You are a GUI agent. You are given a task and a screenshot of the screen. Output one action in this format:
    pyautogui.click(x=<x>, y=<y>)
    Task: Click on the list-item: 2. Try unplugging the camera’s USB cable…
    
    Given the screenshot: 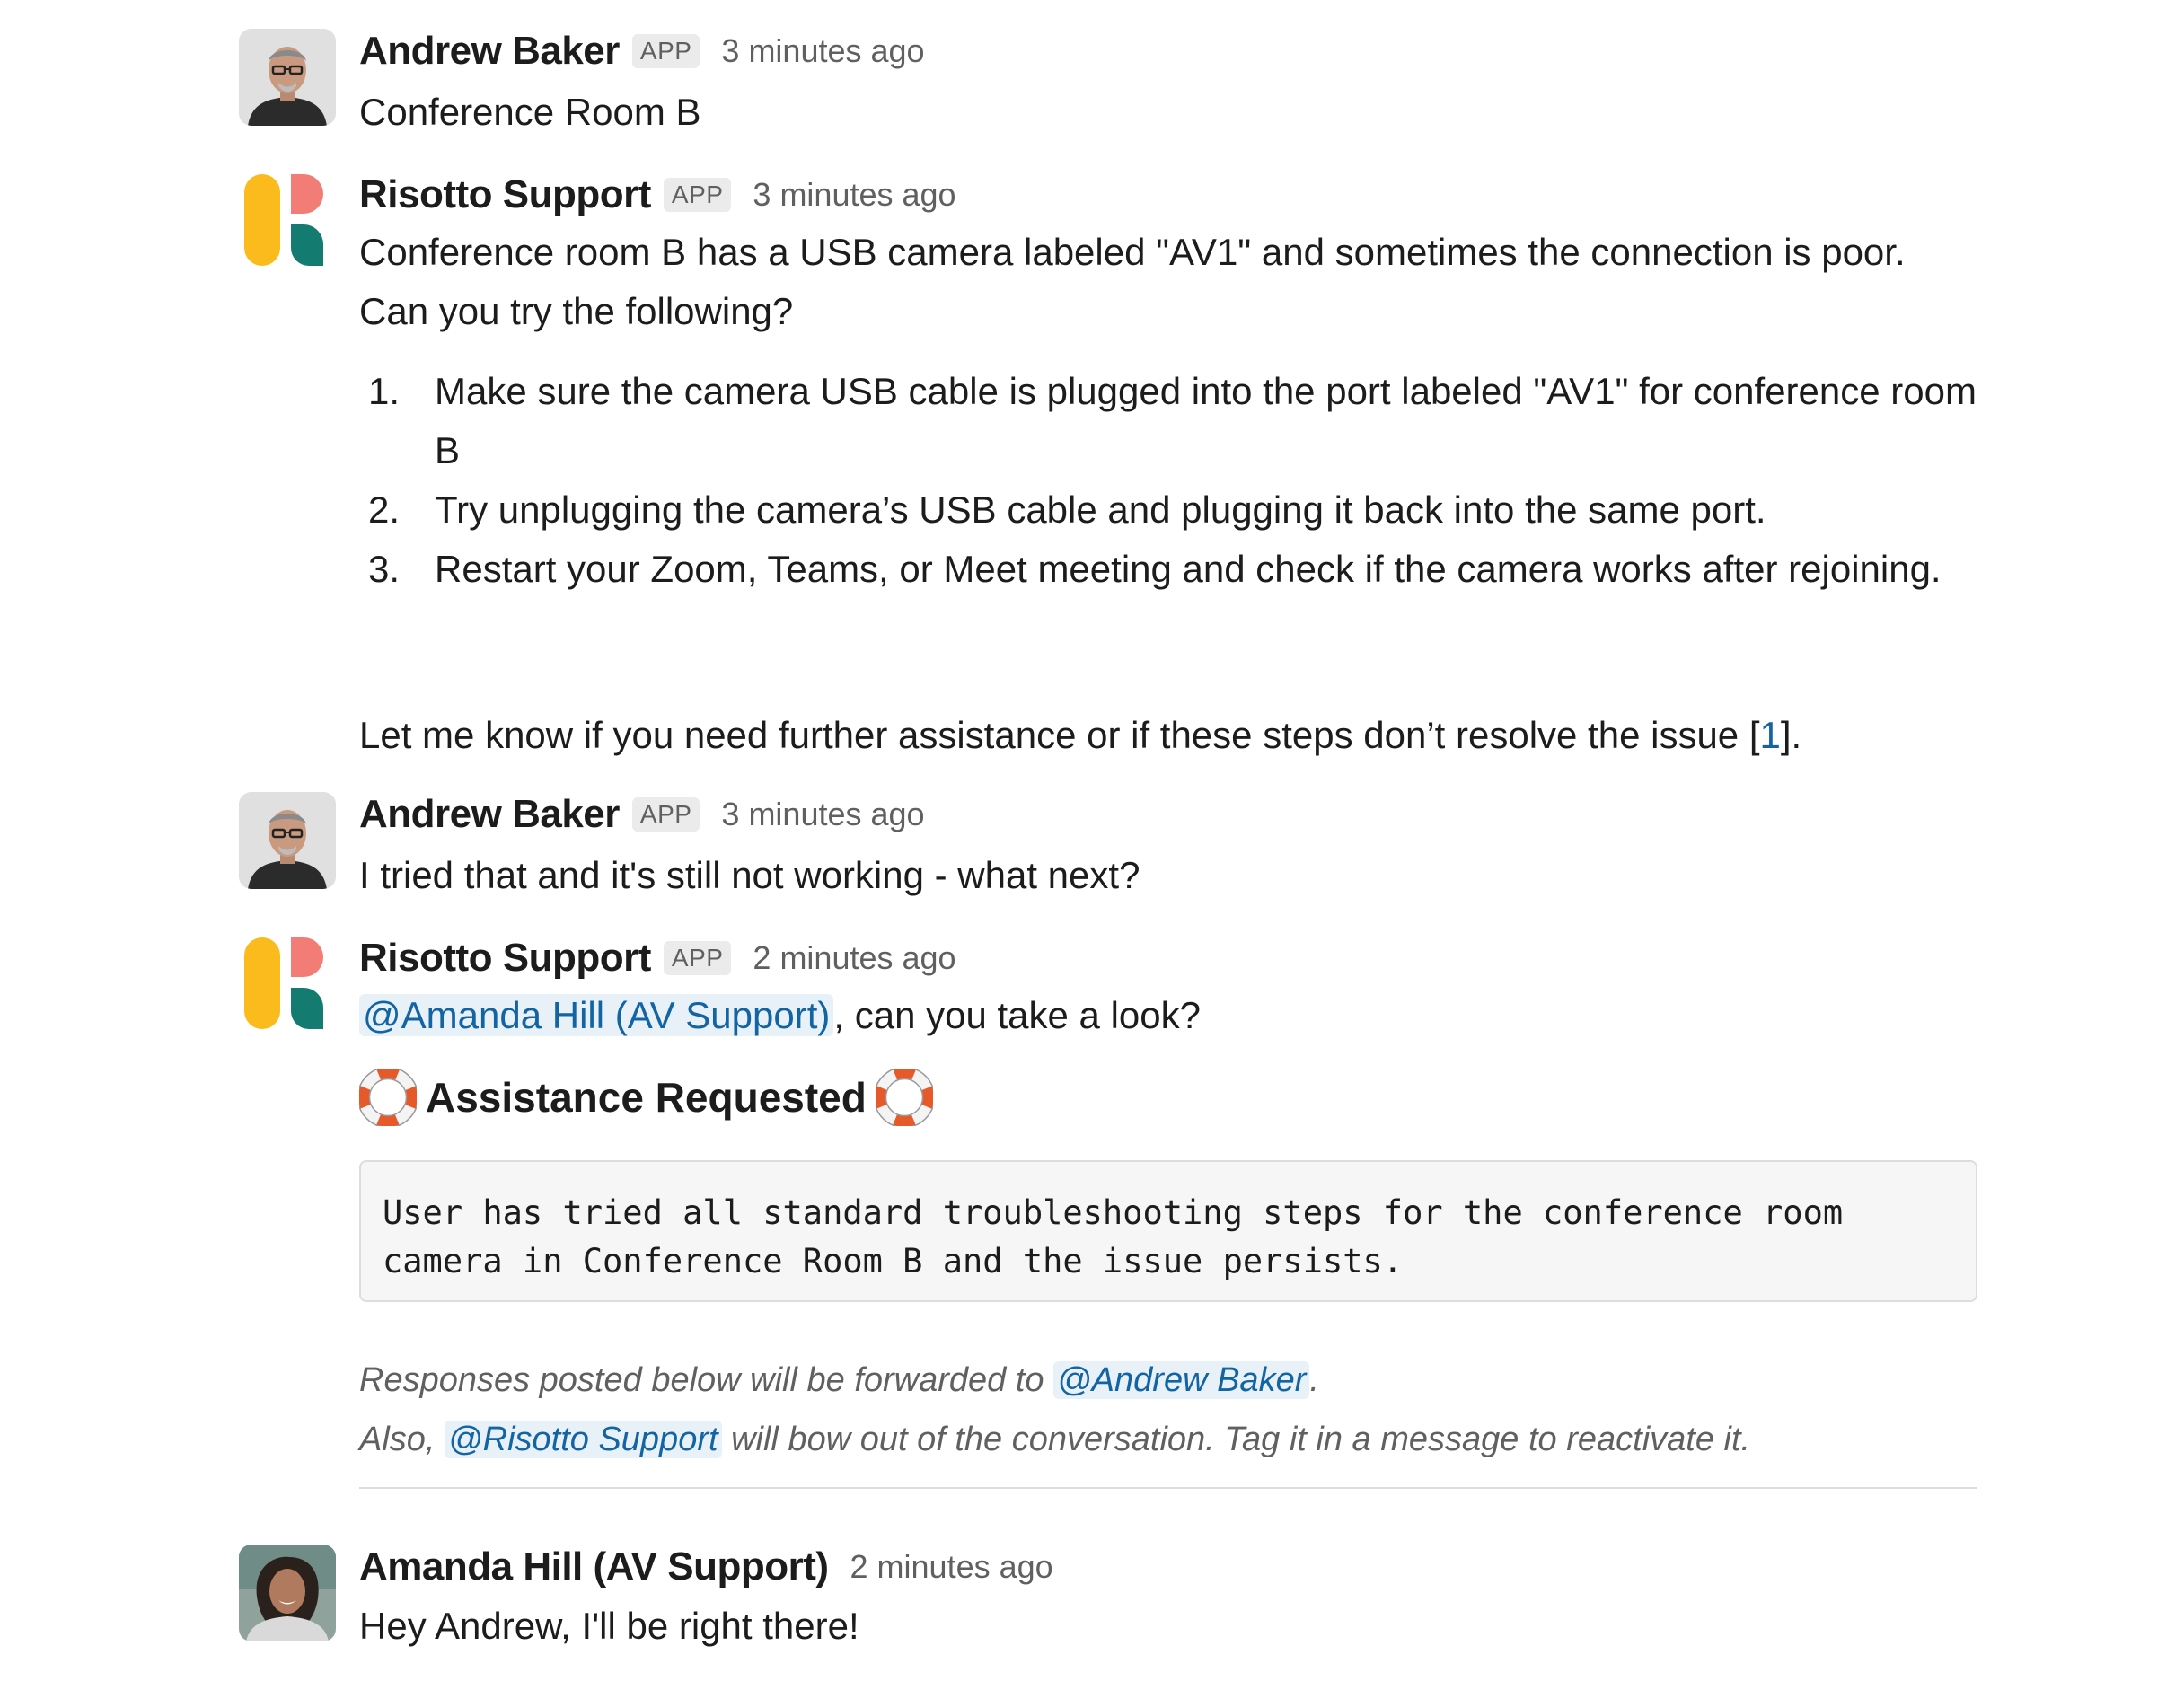 What is the action you would take?
    pyautogui.click(x=1169, y=510)
    